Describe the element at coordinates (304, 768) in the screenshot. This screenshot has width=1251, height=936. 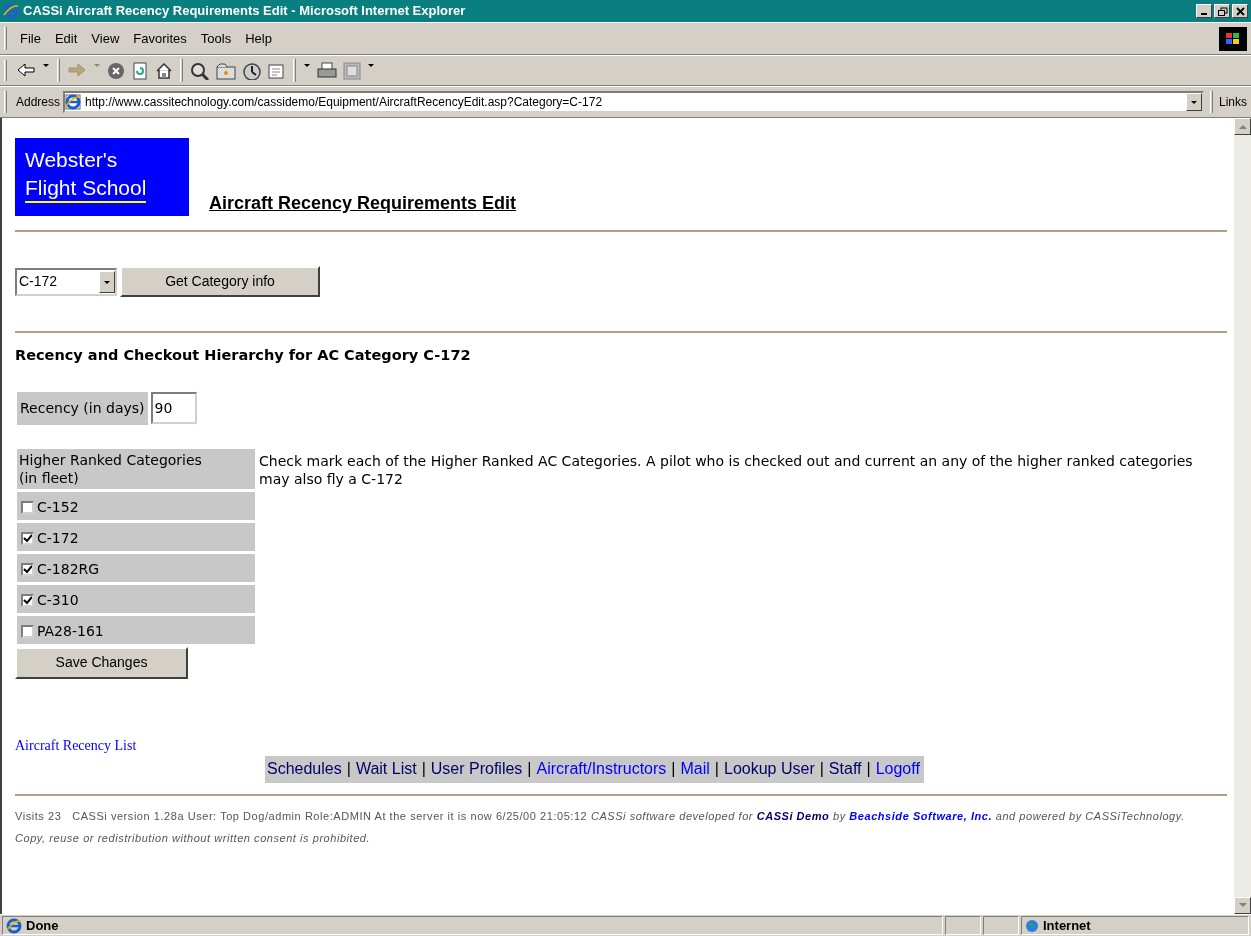
I see `nav-link: Schedules` at that location.